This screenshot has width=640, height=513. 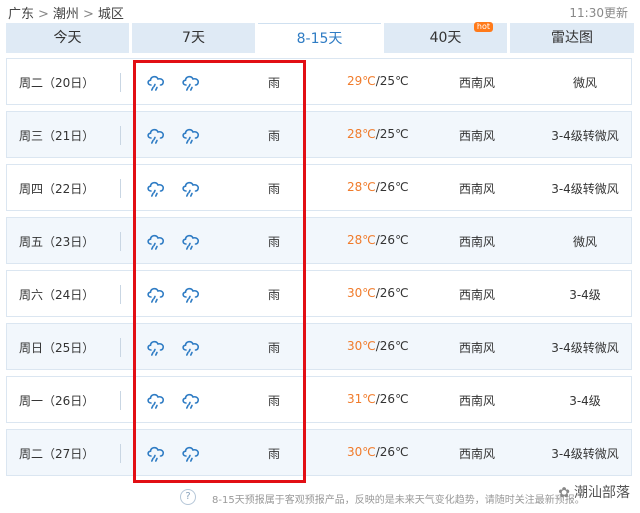 I want to click on forecast-date: 周二（27日）, so click(x=57, y=454).